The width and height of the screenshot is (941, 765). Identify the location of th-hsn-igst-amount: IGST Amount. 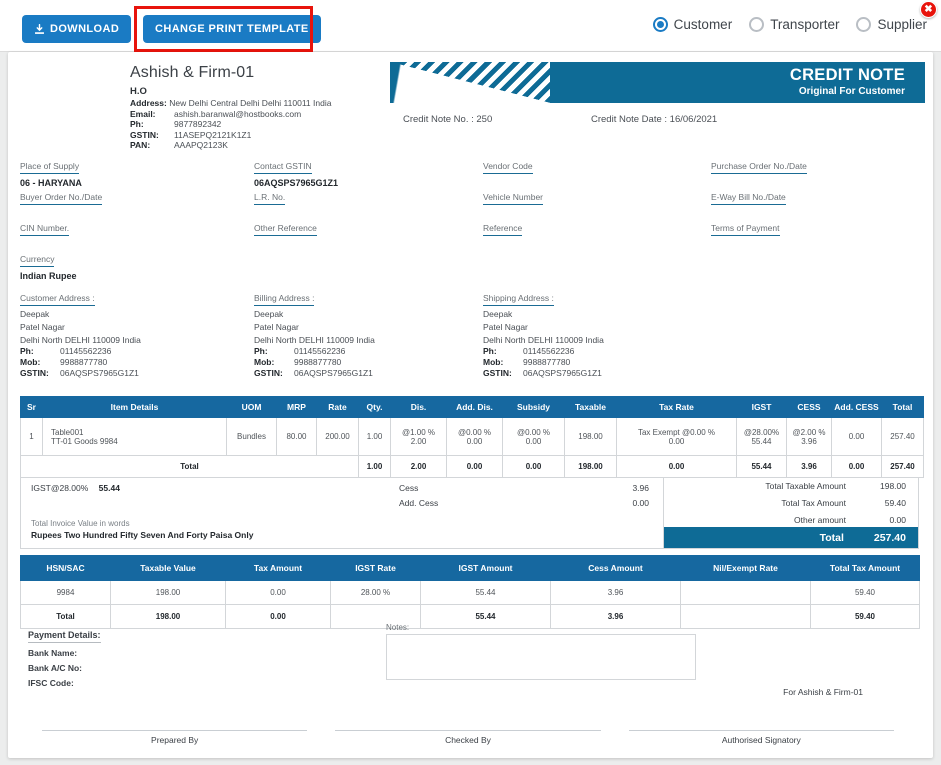
(485, 568).